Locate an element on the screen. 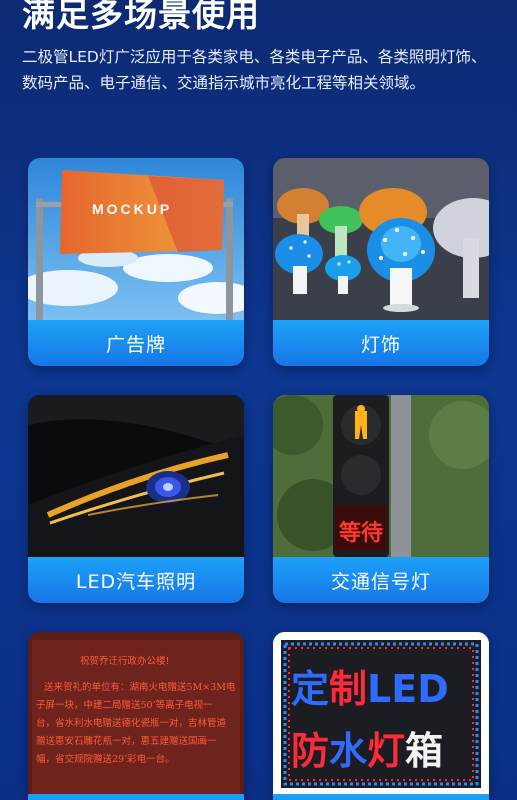 This screenshot has width=517, height=800. card-decorative-lights: 灯饰 is located at coordinates (381, 262).